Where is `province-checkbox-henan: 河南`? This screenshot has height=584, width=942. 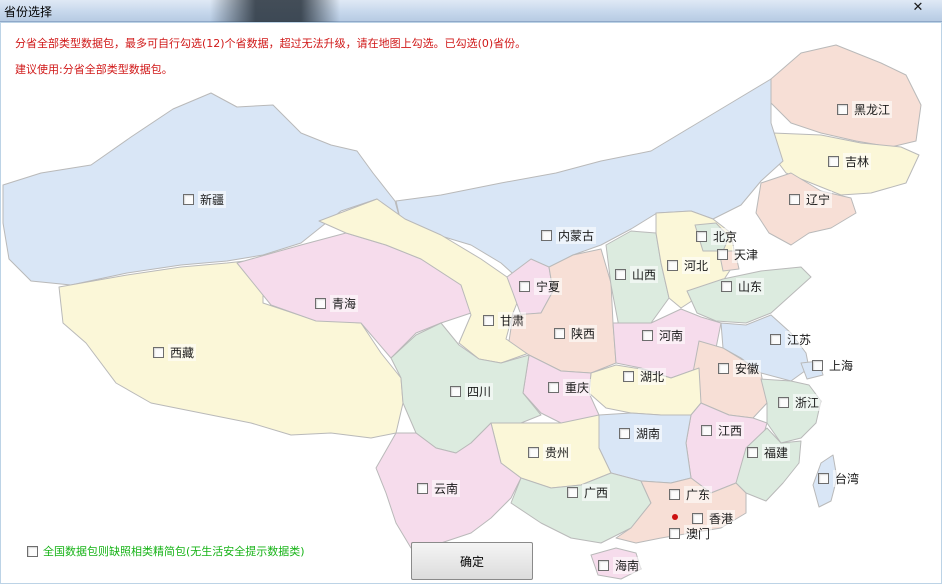 province-checkbox-henan: 河南 is located at coordinates (664, 335).